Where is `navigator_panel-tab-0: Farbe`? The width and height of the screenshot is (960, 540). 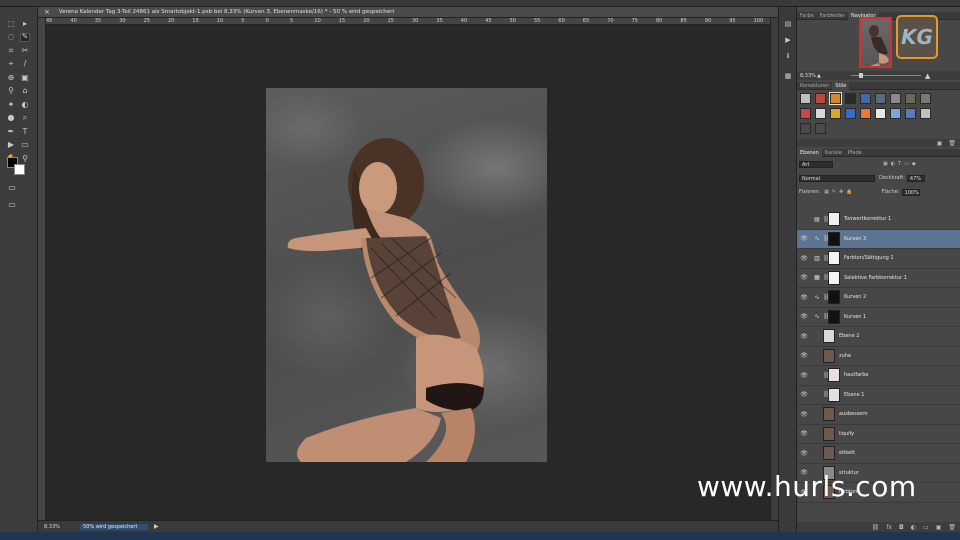 navigator_panel-tab-0: Farbe is located at coordinates (807, 16).